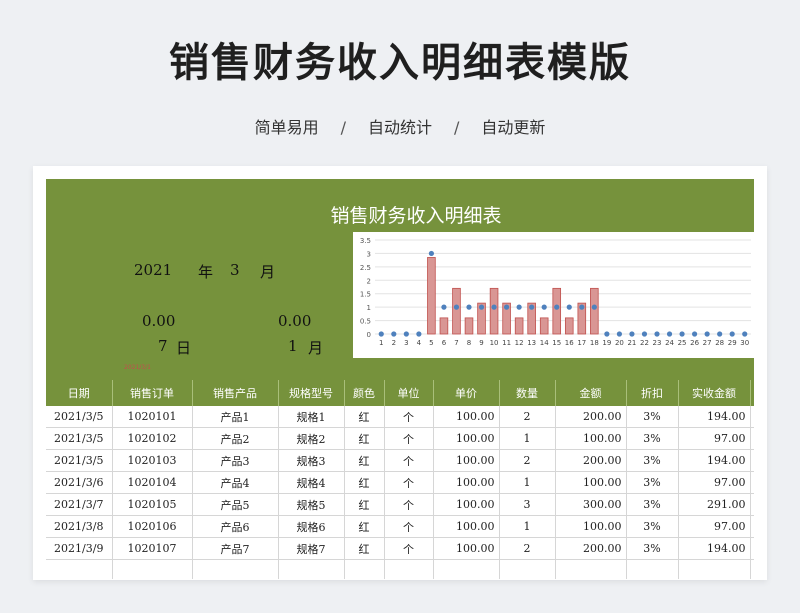  I want to click on cell-order: 1020102, so click(152, 438).